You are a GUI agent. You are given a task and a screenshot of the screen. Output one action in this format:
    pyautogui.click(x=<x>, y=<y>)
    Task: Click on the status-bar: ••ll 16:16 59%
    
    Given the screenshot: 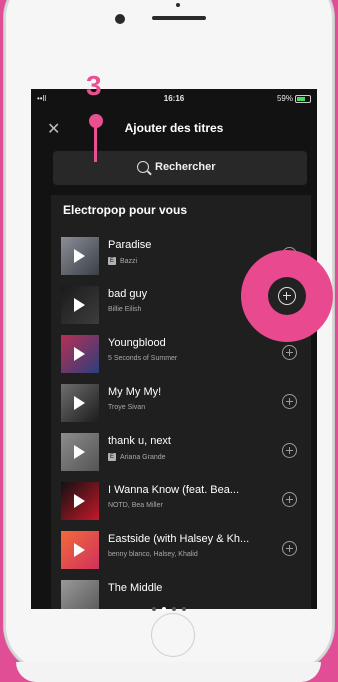 What is the action you would take?
    pyautogui.click(x=174, y=99)
    